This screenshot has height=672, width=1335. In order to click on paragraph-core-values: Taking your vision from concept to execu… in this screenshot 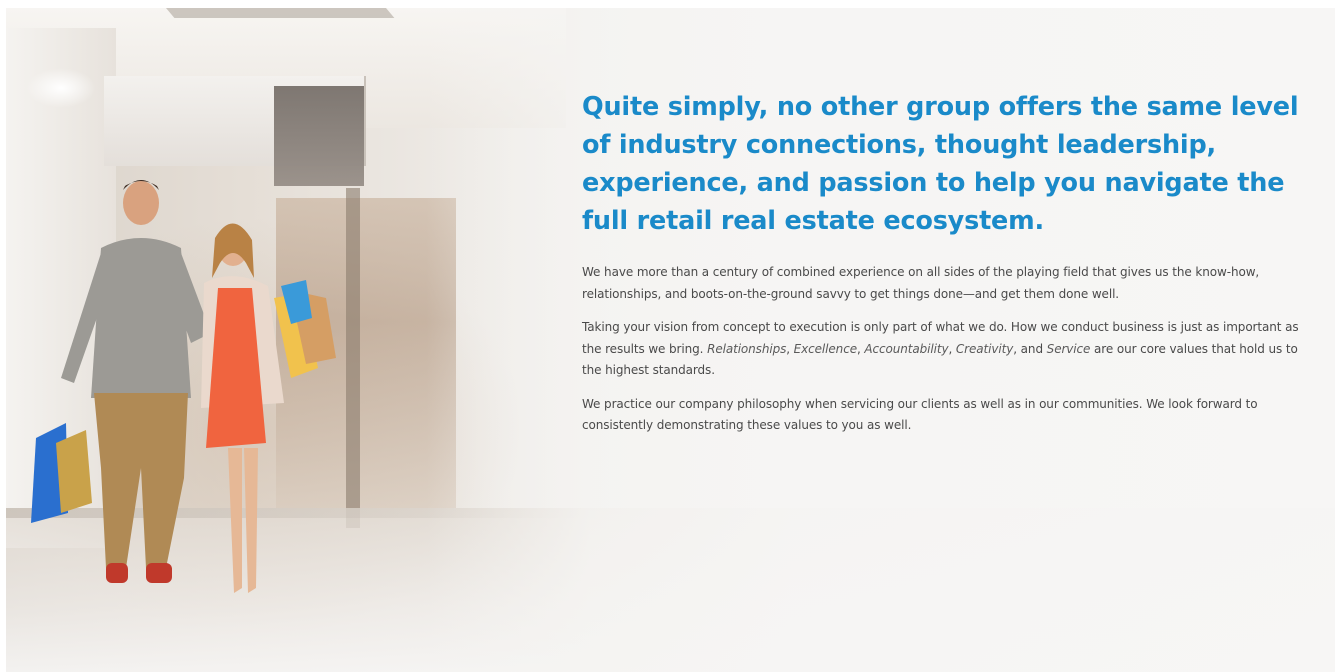, I will do `click(947, 349)`.